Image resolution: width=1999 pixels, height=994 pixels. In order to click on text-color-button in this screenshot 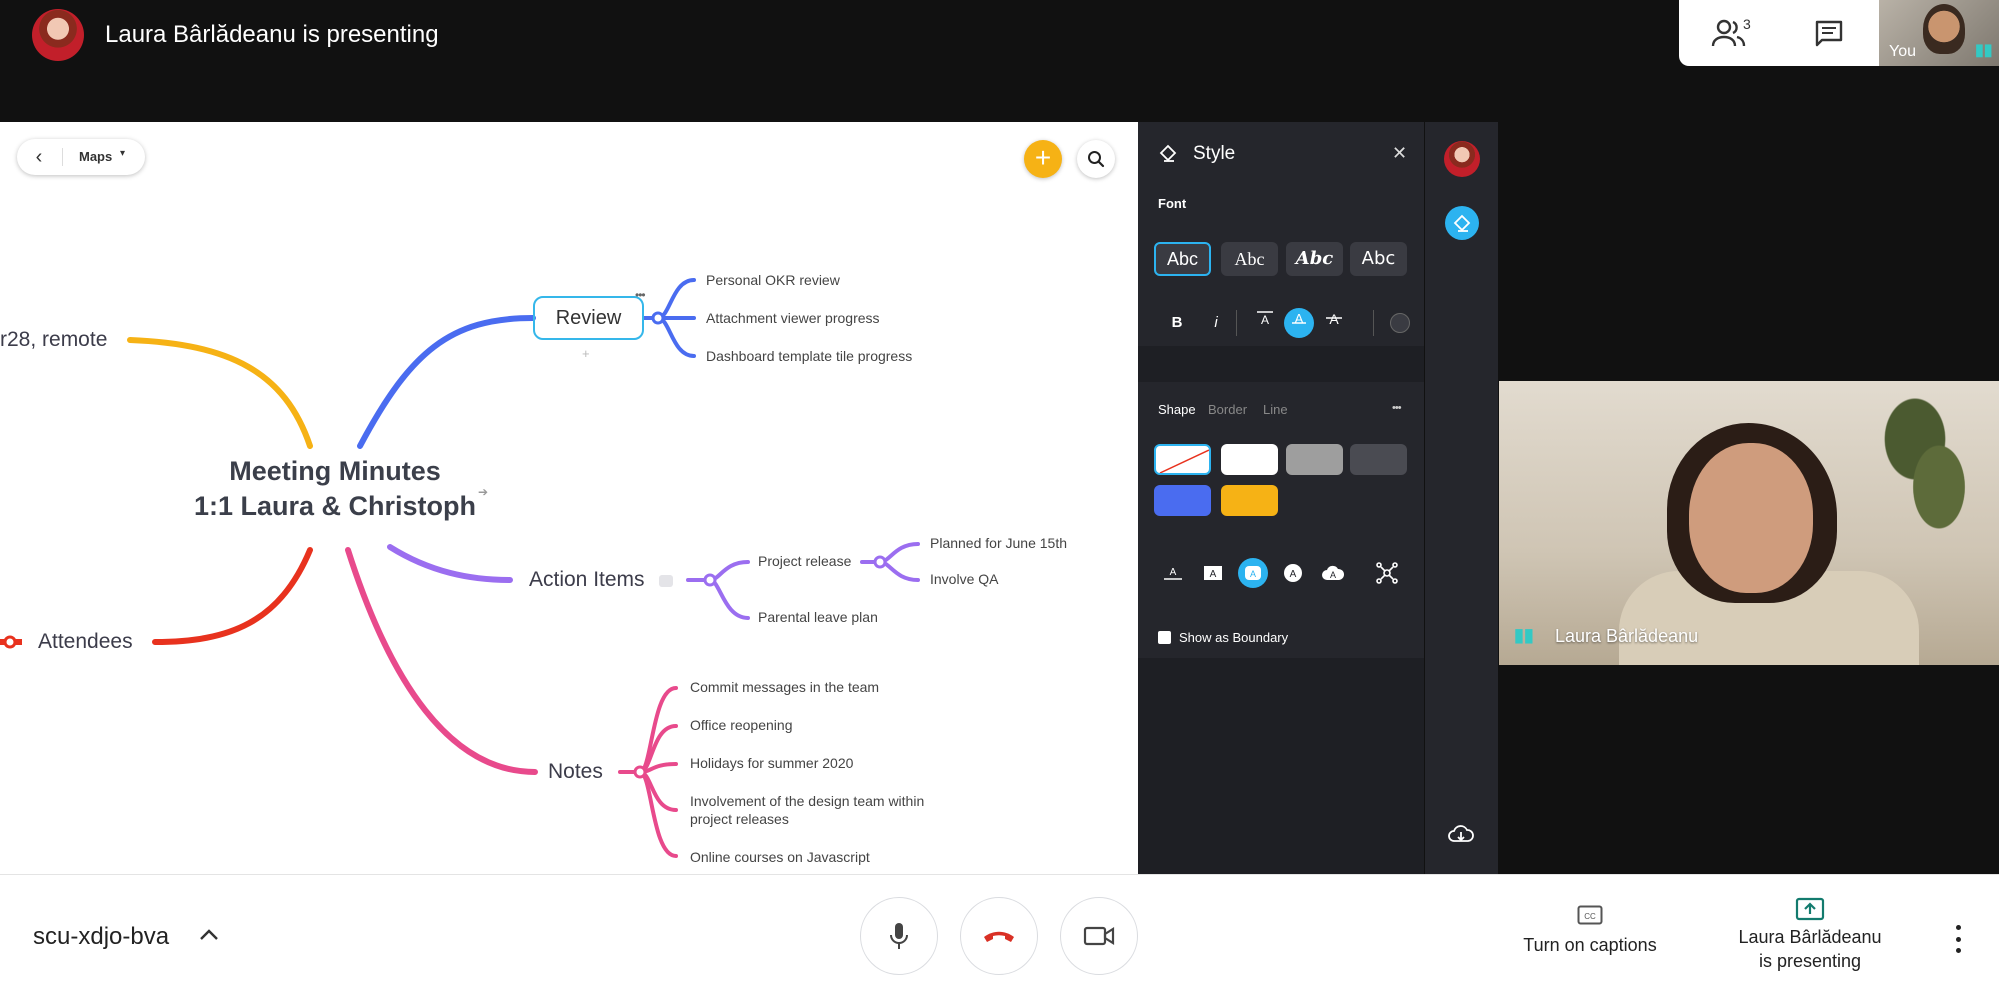, I will do `click(1400, 323)`.